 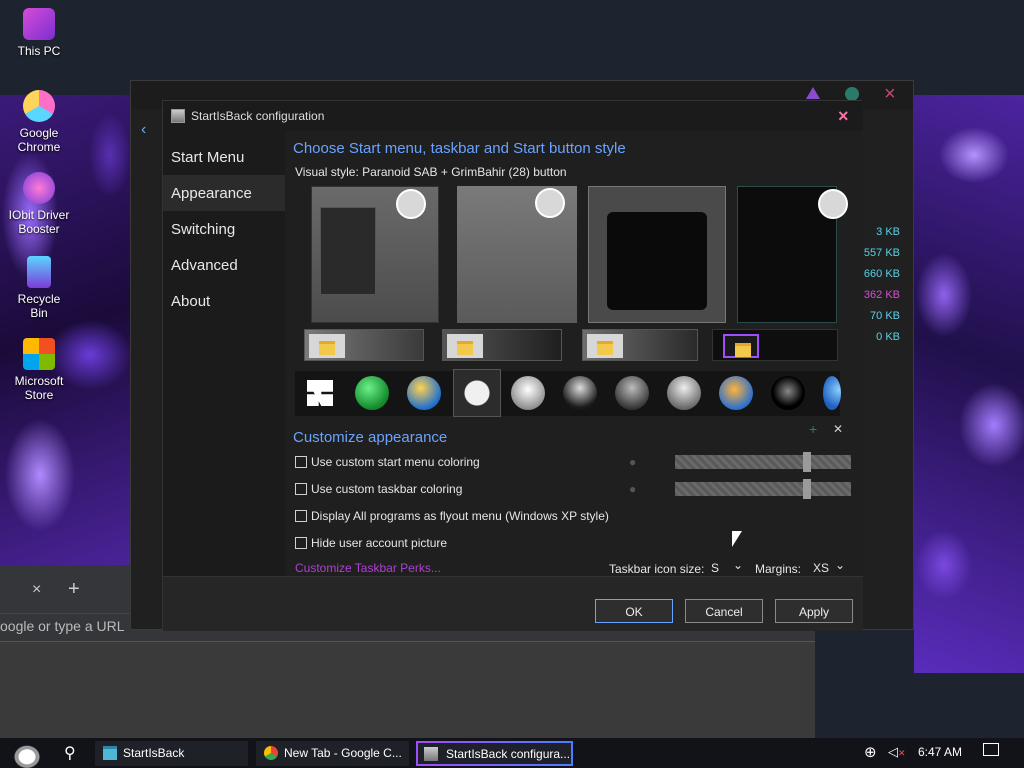 What do you see at coordinates (74, 589) in the screenshot?
I see `new-tab-button: +` at bounding box center [74, 589].